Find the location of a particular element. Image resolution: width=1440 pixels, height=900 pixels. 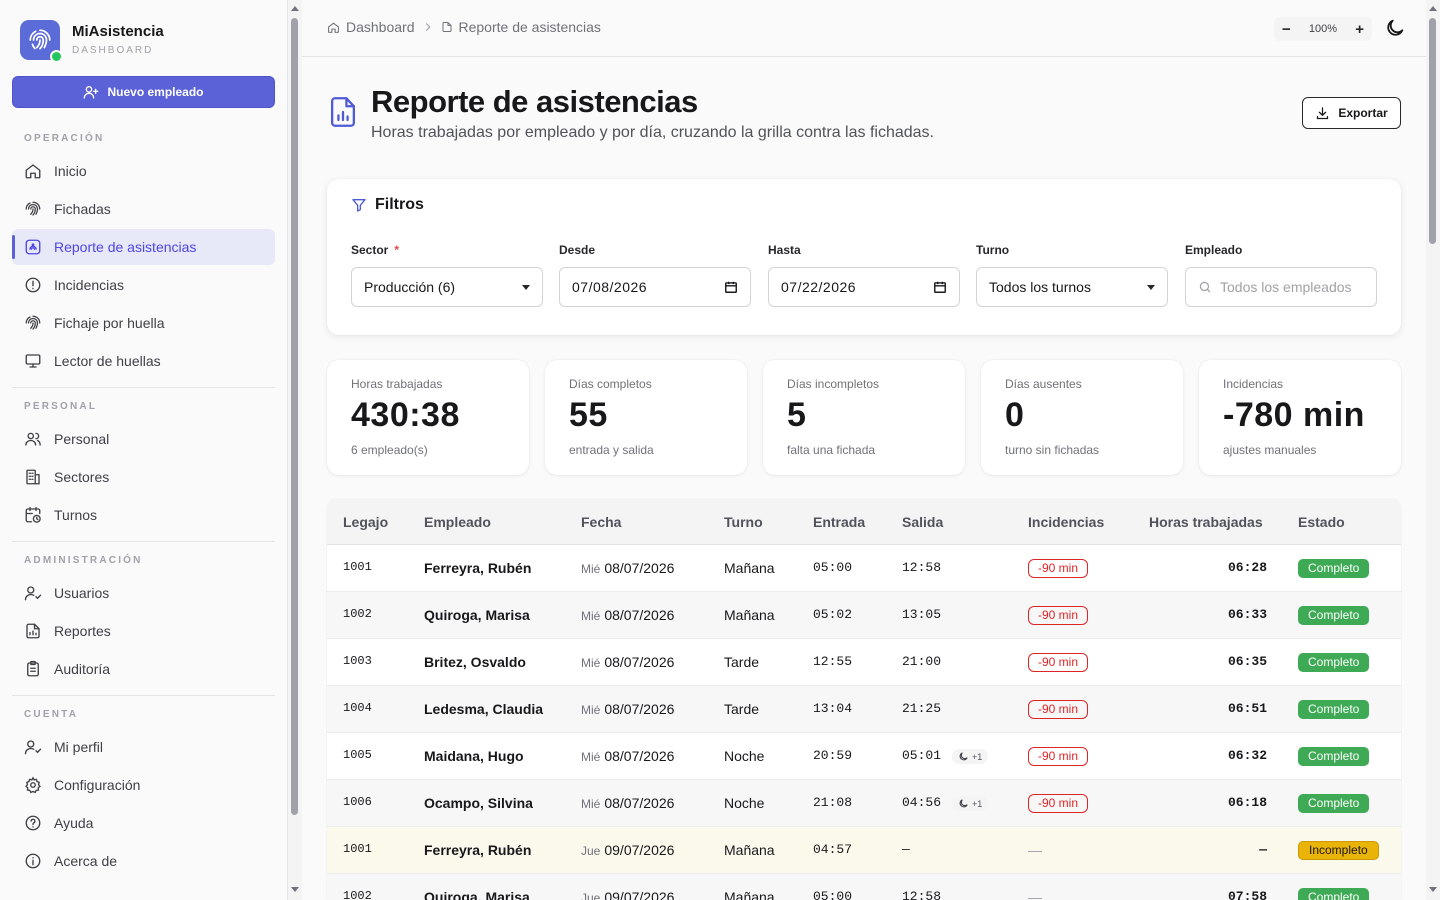

file-chart-icon is located at coordinates (343, 112).